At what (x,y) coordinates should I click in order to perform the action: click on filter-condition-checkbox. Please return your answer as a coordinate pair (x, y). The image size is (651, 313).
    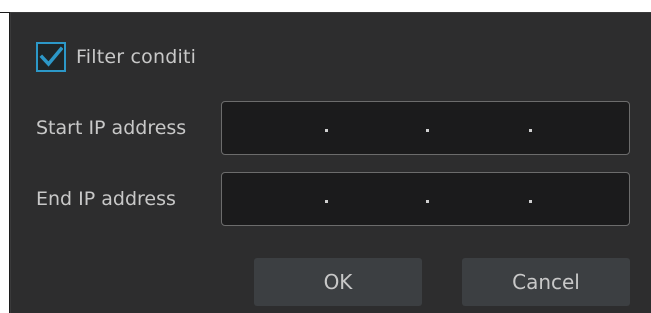
    Looking at the image, I should click on (51, 57).